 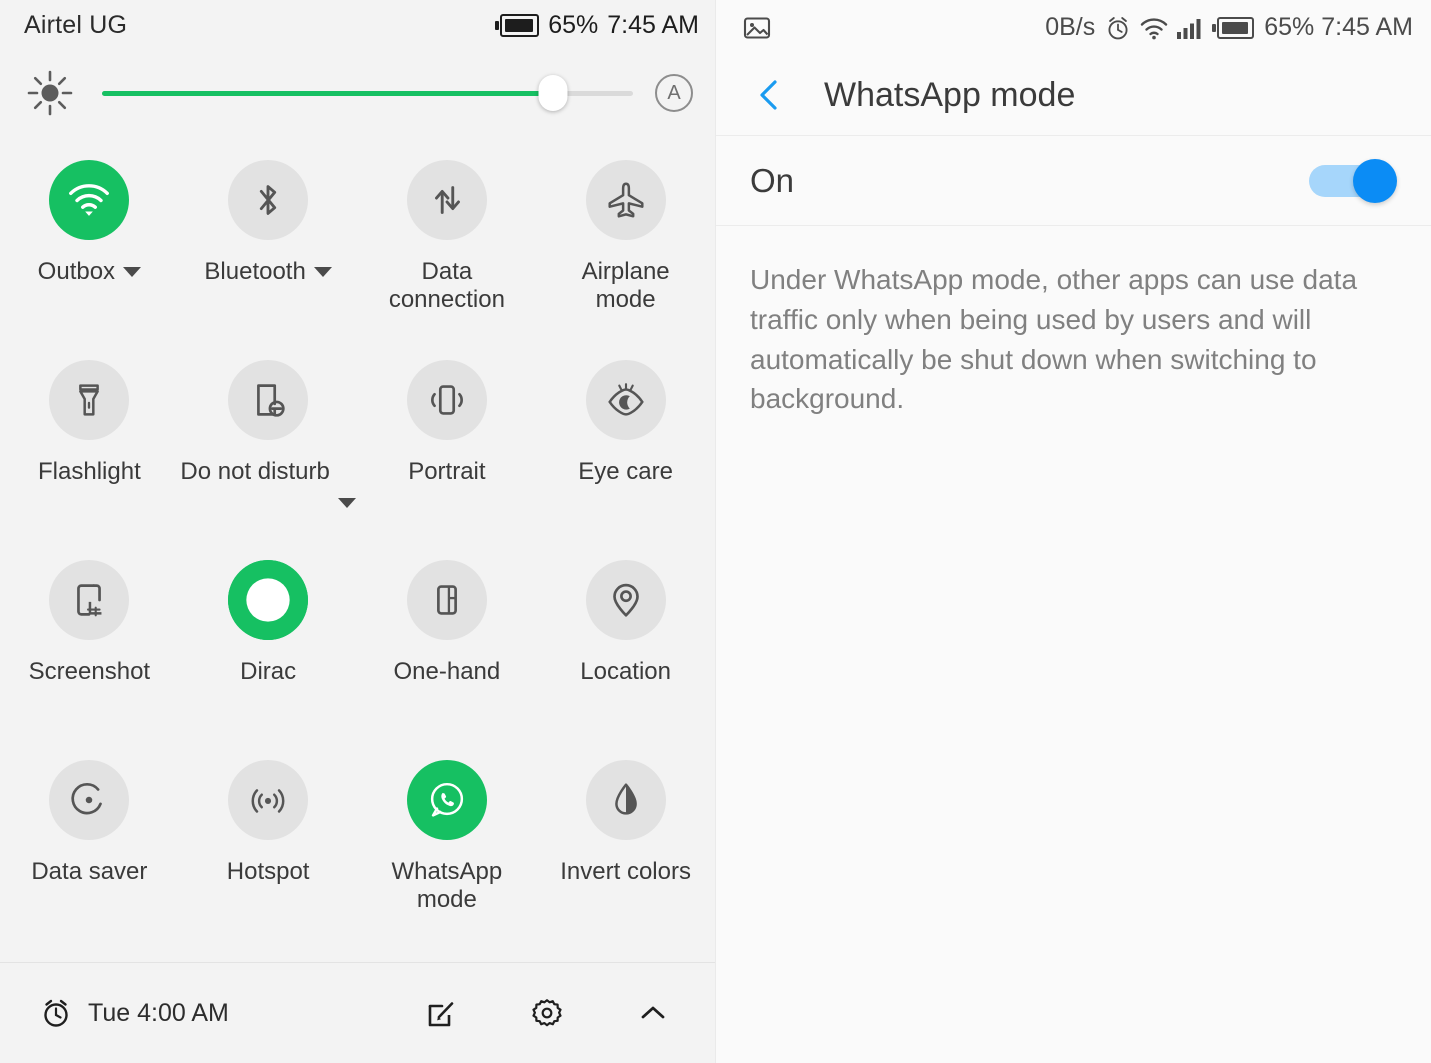 What do you see at coordinates (89, 671) in the screenshot?
I see `tile-label: Screenshot` at bounding box center [89, 671].